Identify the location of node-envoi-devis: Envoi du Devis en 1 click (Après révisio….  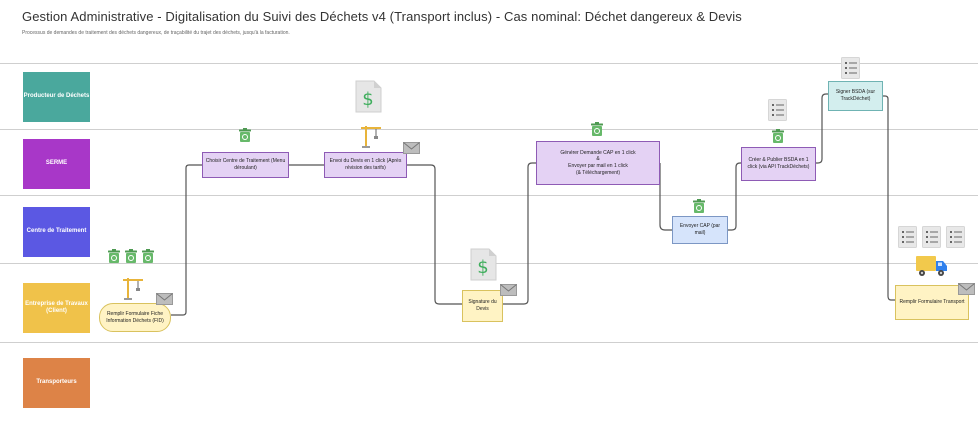
(365, 165).